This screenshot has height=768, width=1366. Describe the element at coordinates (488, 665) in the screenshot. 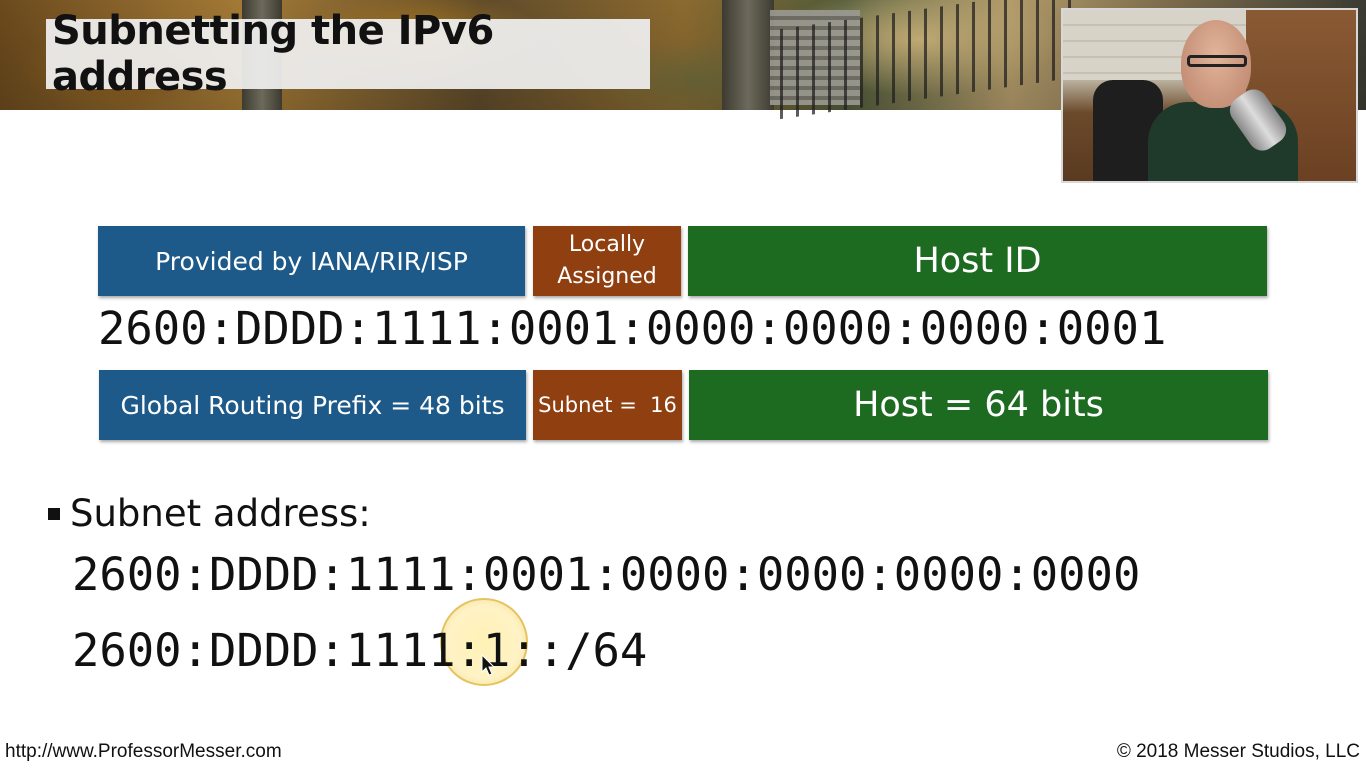

I see `cursor-arrow-icon` at that location.